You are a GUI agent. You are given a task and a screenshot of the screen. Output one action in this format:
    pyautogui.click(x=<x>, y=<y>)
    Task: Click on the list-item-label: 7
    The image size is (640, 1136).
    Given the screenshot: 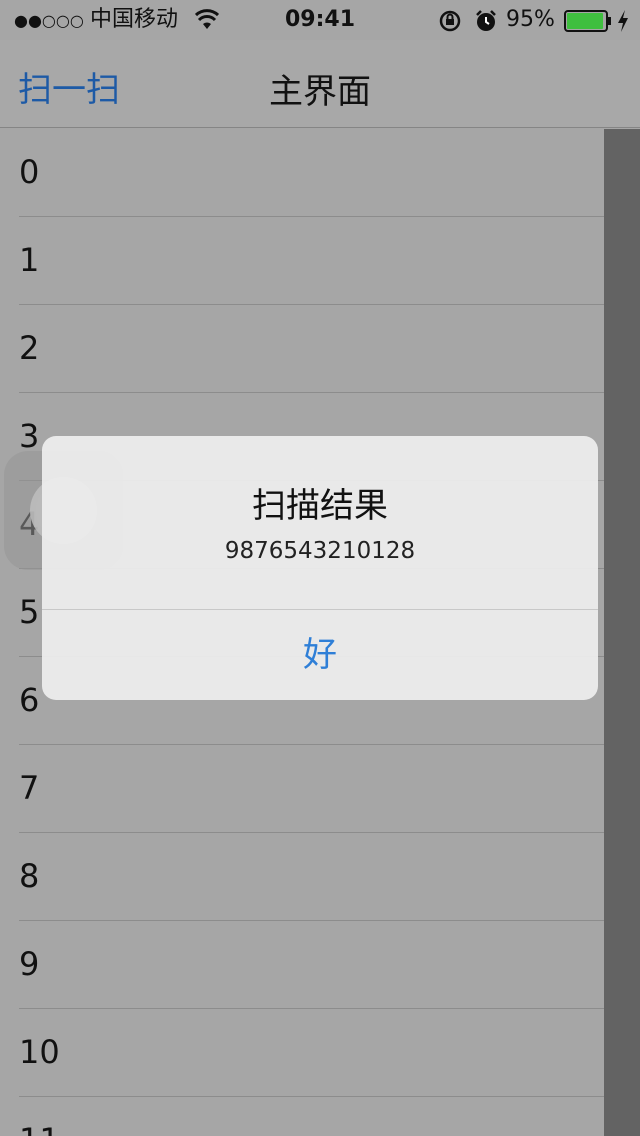 What is the action you would take?
    pyautogui.click(x=29, y=788)
    